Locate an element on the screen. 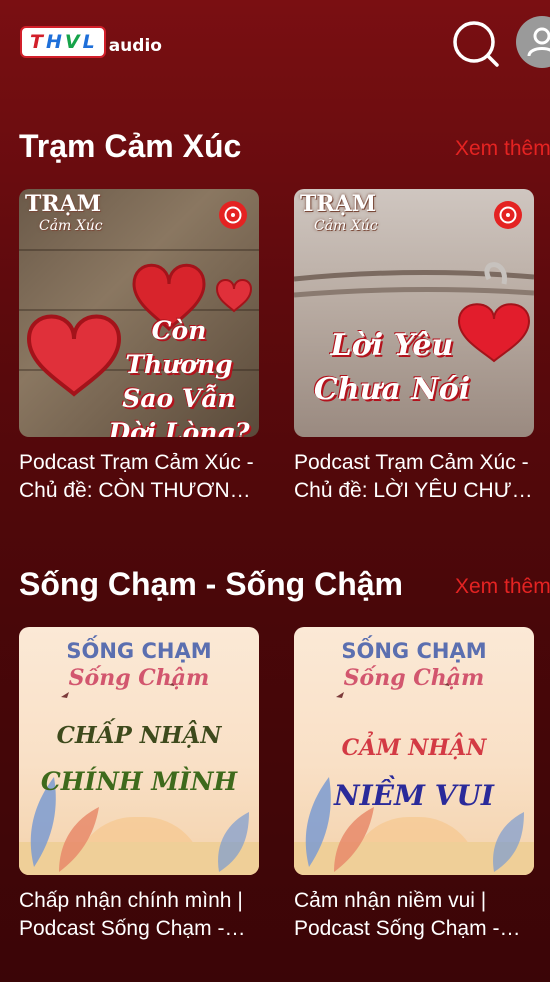 This screenshot has width=550, height=982. section-title: Sống Chạm - Sống Chậm is located at coordinates (211, 584).